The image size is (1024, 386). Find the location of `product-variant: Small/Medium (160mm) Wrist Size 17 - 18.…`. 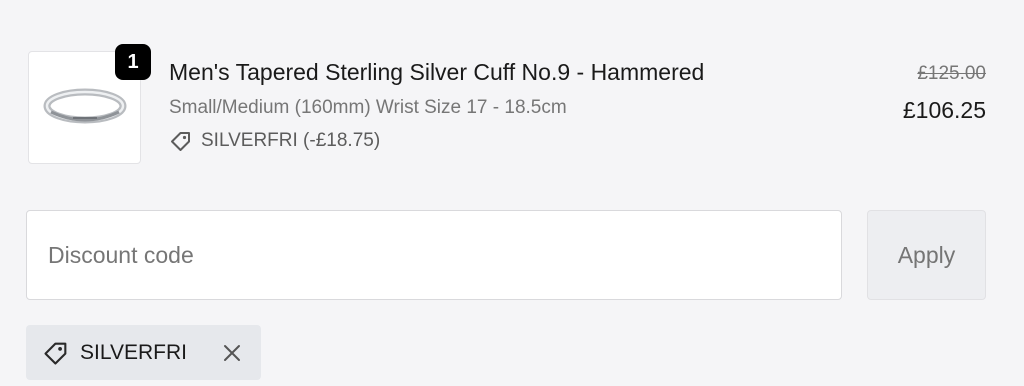

product-variant: Small/Medium (160mm) Wrist Size 17 - 18.… is located at coordinates (368, 107).